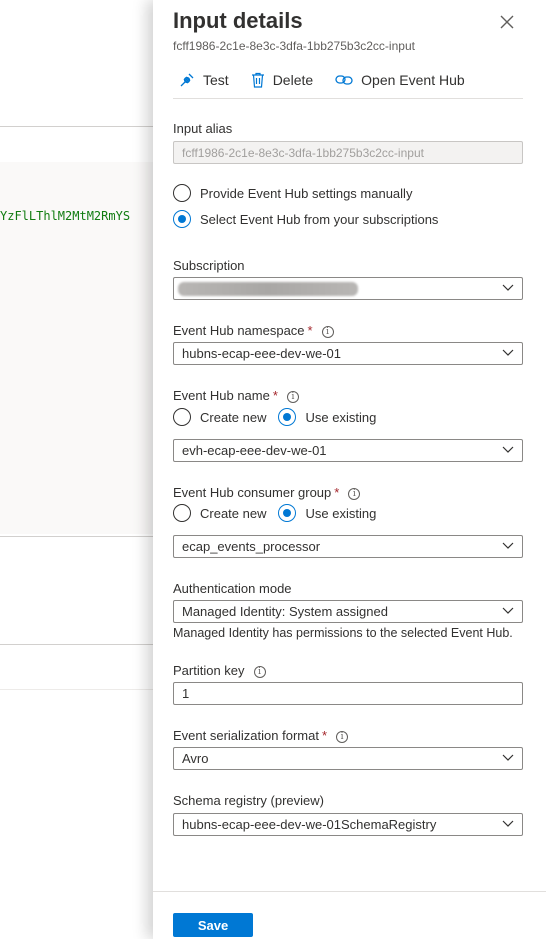 The height and width of the screenshot is (939, 546). Describe the element at coordinates (203, 128) in the screenshot. I see `input-alias-label: Input alias` at that location.